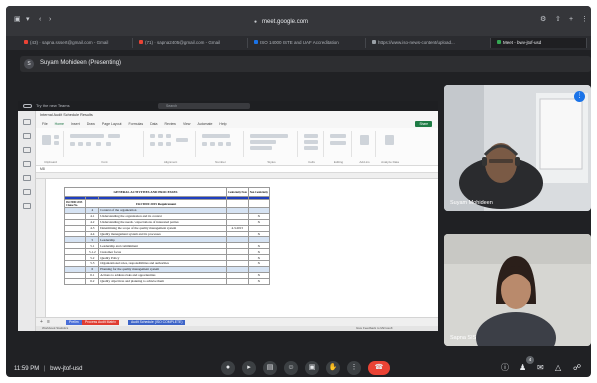 This screenshot has height=383, width=597. What do you see at coordinates (28, 20) in the screenshot?
I see `dropdown-icon: ▾` at bounding box center [28, 20].